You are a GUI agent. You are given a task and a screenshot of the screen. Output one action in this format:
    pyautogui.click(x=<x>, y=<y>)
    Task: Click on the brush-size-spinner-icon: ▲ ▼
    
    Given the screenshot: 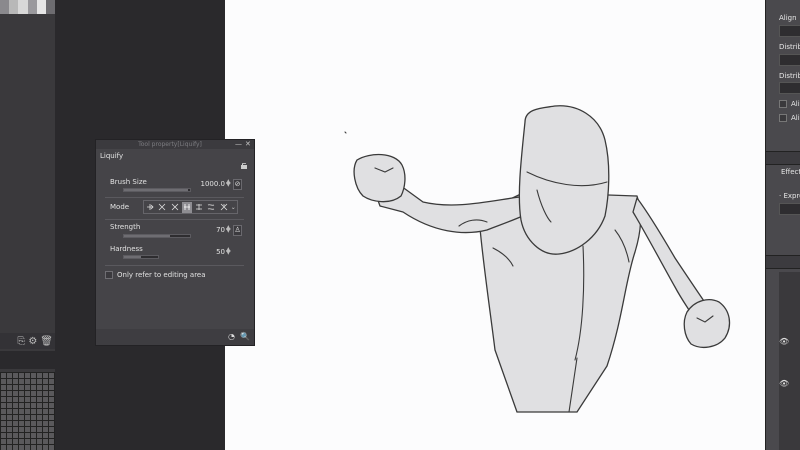 What is the action you would take?
    pyautogui.click(x=228, y=183)
    